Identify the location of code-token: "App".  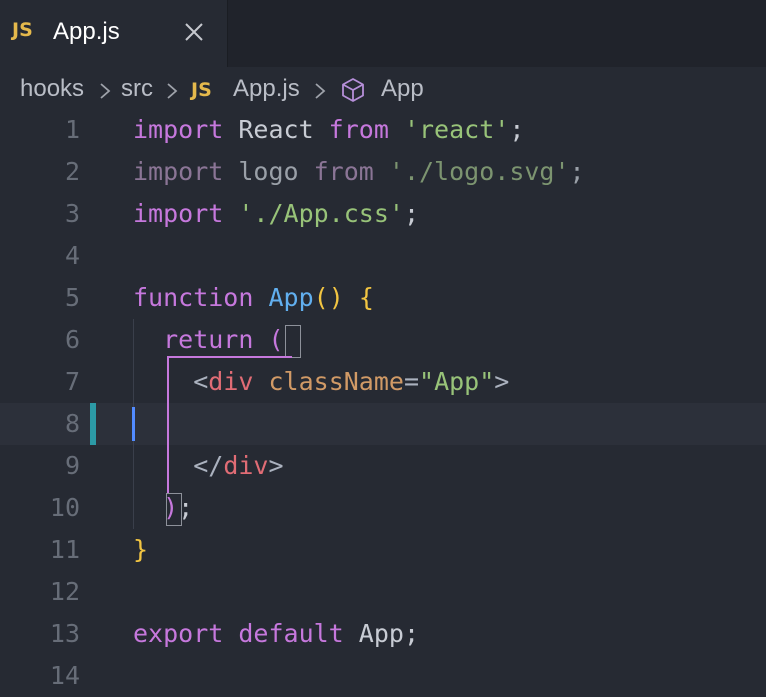
(457, 381).